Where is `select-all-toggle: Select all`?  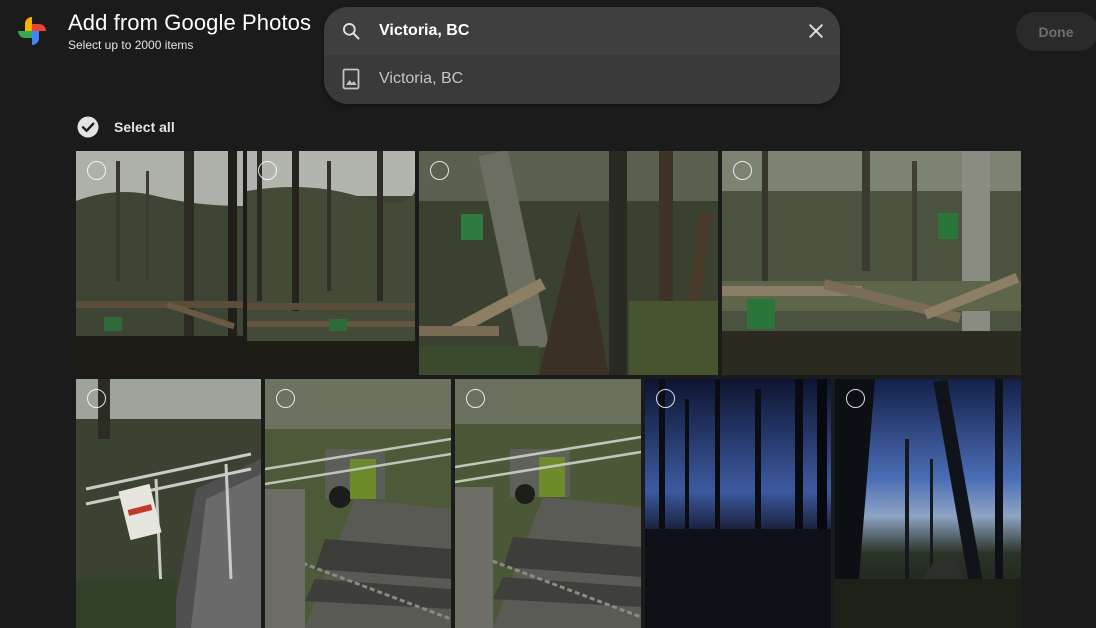
select-all-toggle: Select all is located at coordinates (126, 127).